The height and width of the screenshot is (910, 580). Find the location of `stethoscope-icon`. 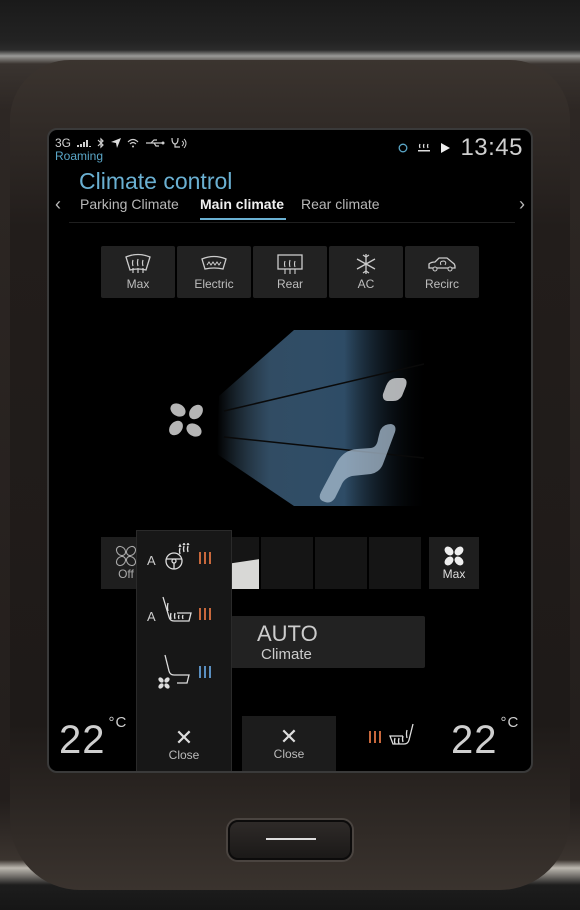

stethoscope-icon is located at coordinates (179, 143).